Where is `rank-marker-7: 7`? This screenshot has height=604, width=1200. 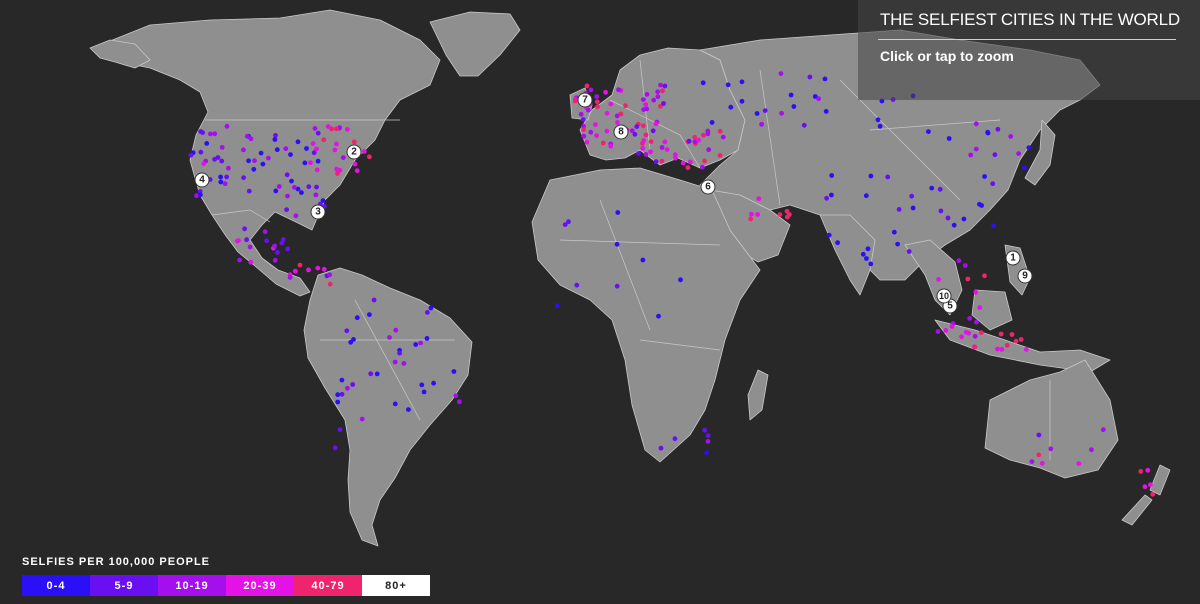
rank-marker-7: 7 is located at coordinates (585, 100).